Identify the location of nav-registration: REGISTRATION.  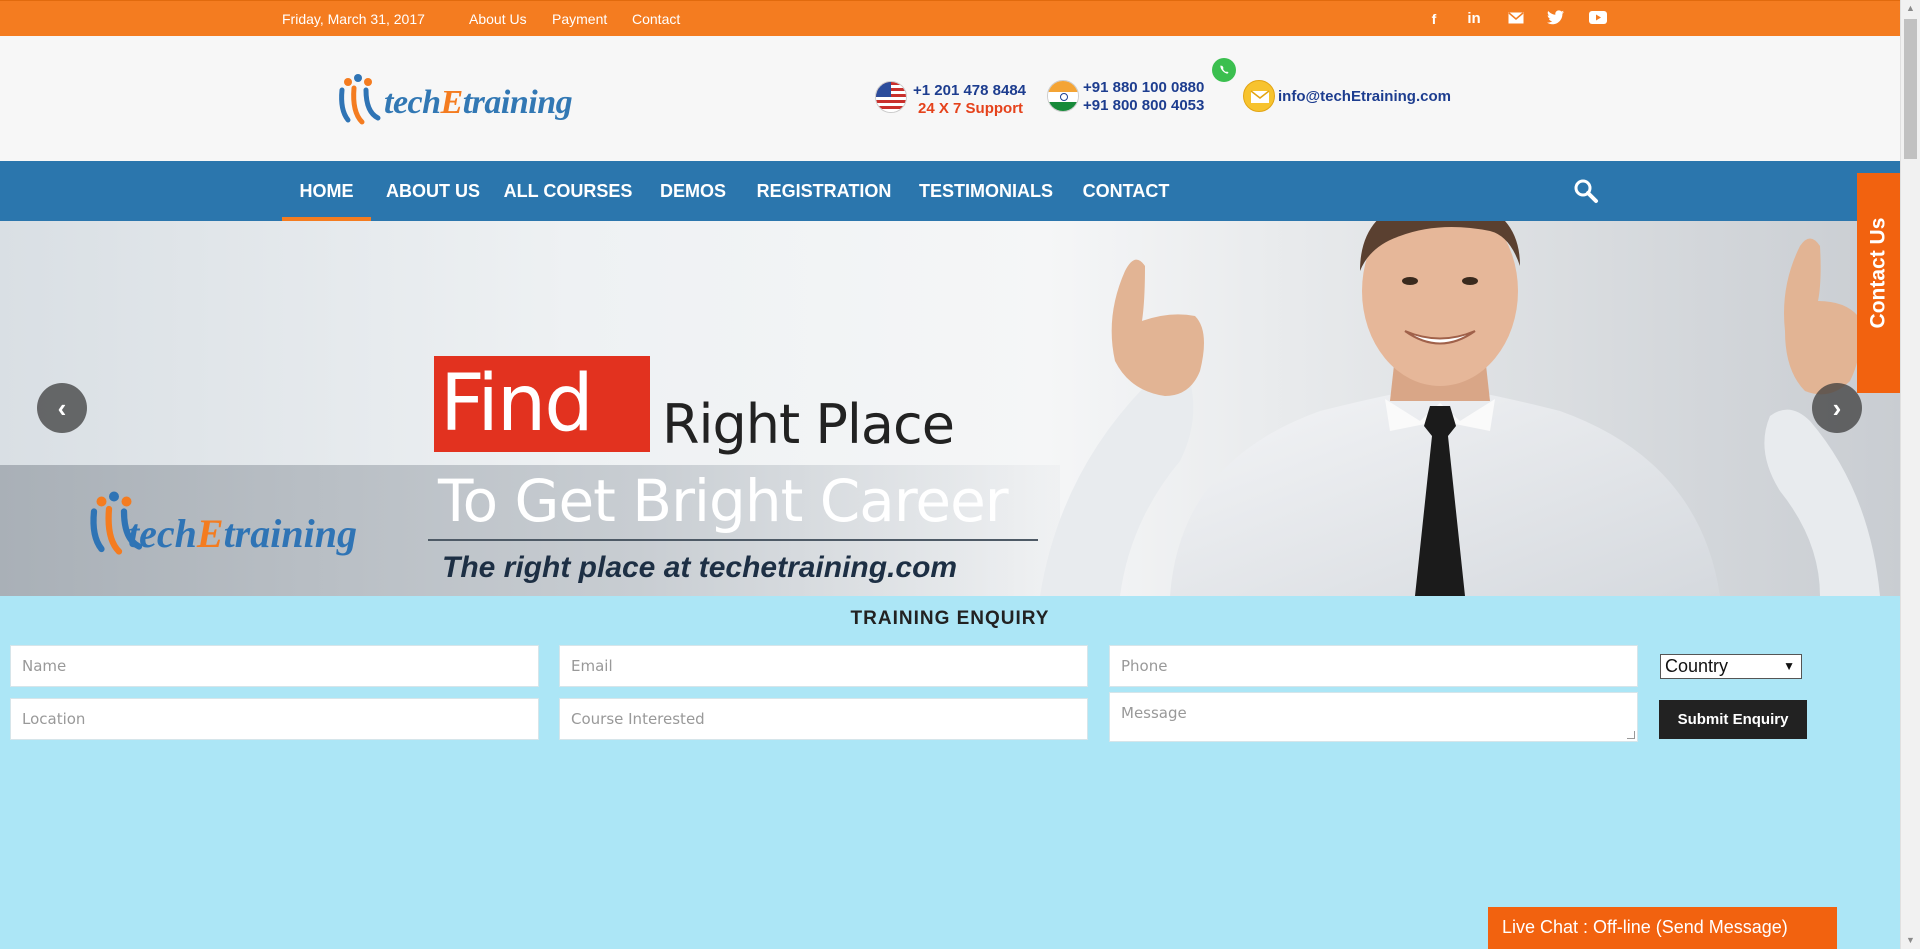
(824, 191).